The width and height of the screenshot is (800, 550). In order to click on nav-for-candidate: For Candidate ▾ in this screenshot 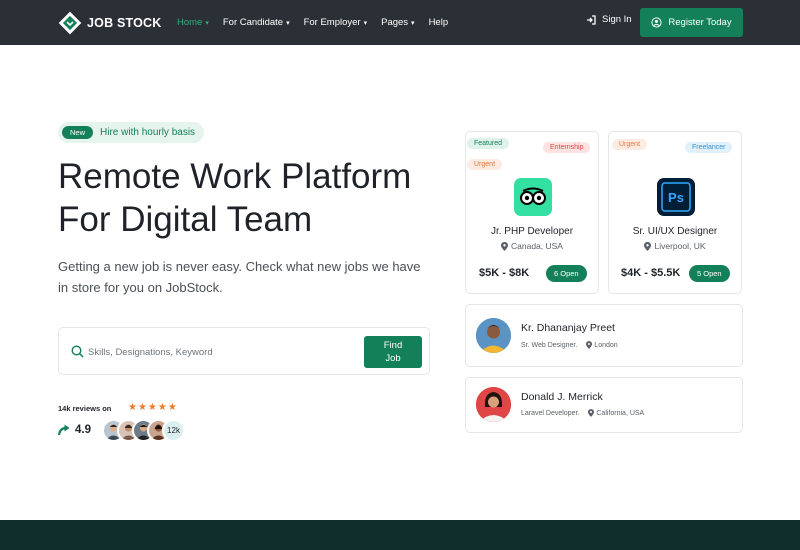, I will do `click(256, 22)`.